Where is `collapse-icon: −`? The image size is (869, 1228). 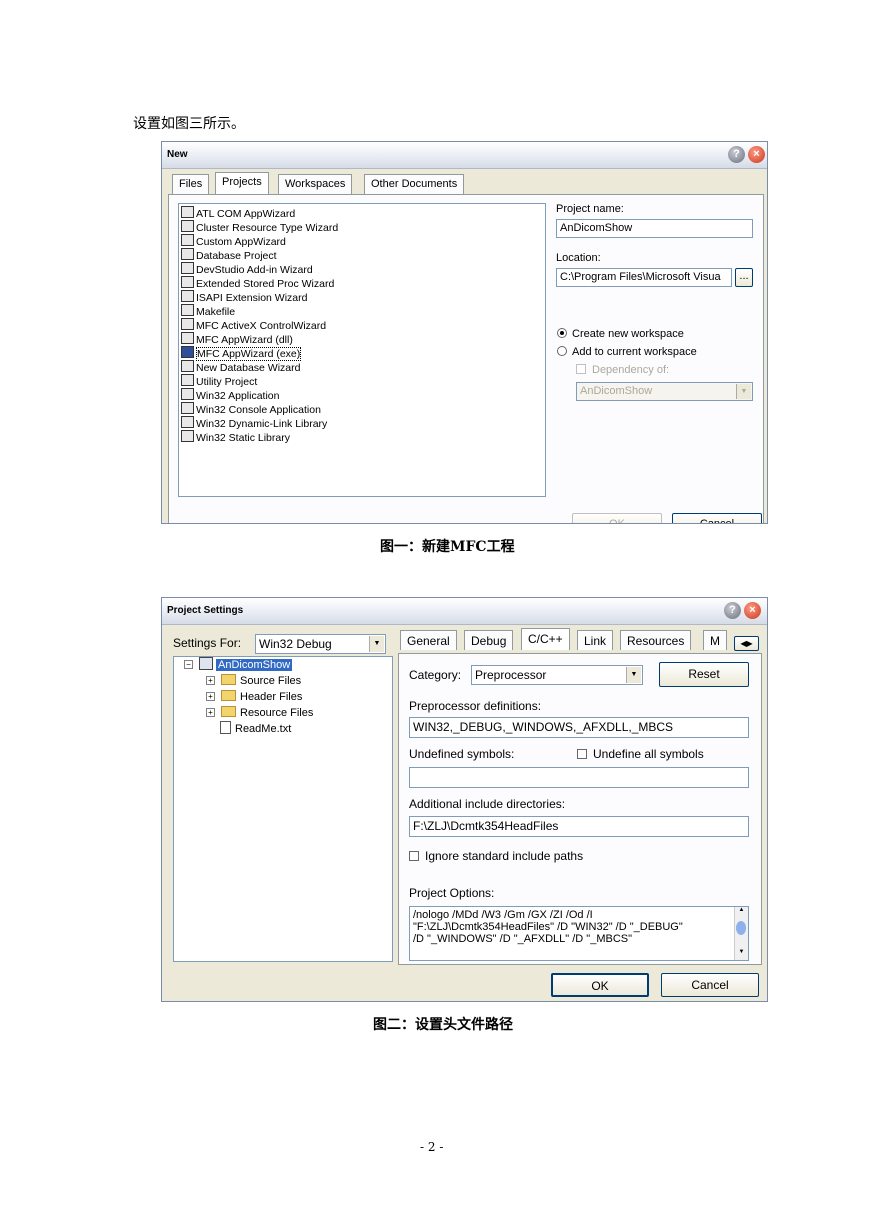
collapse-icon: − is located at coordinates (188, 664).